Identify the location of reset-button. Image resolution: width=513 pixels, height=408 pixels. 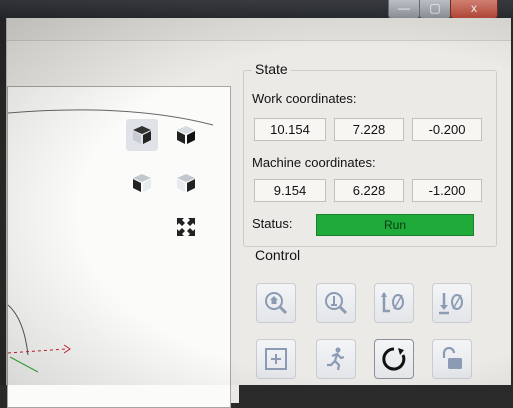
(394, 359).